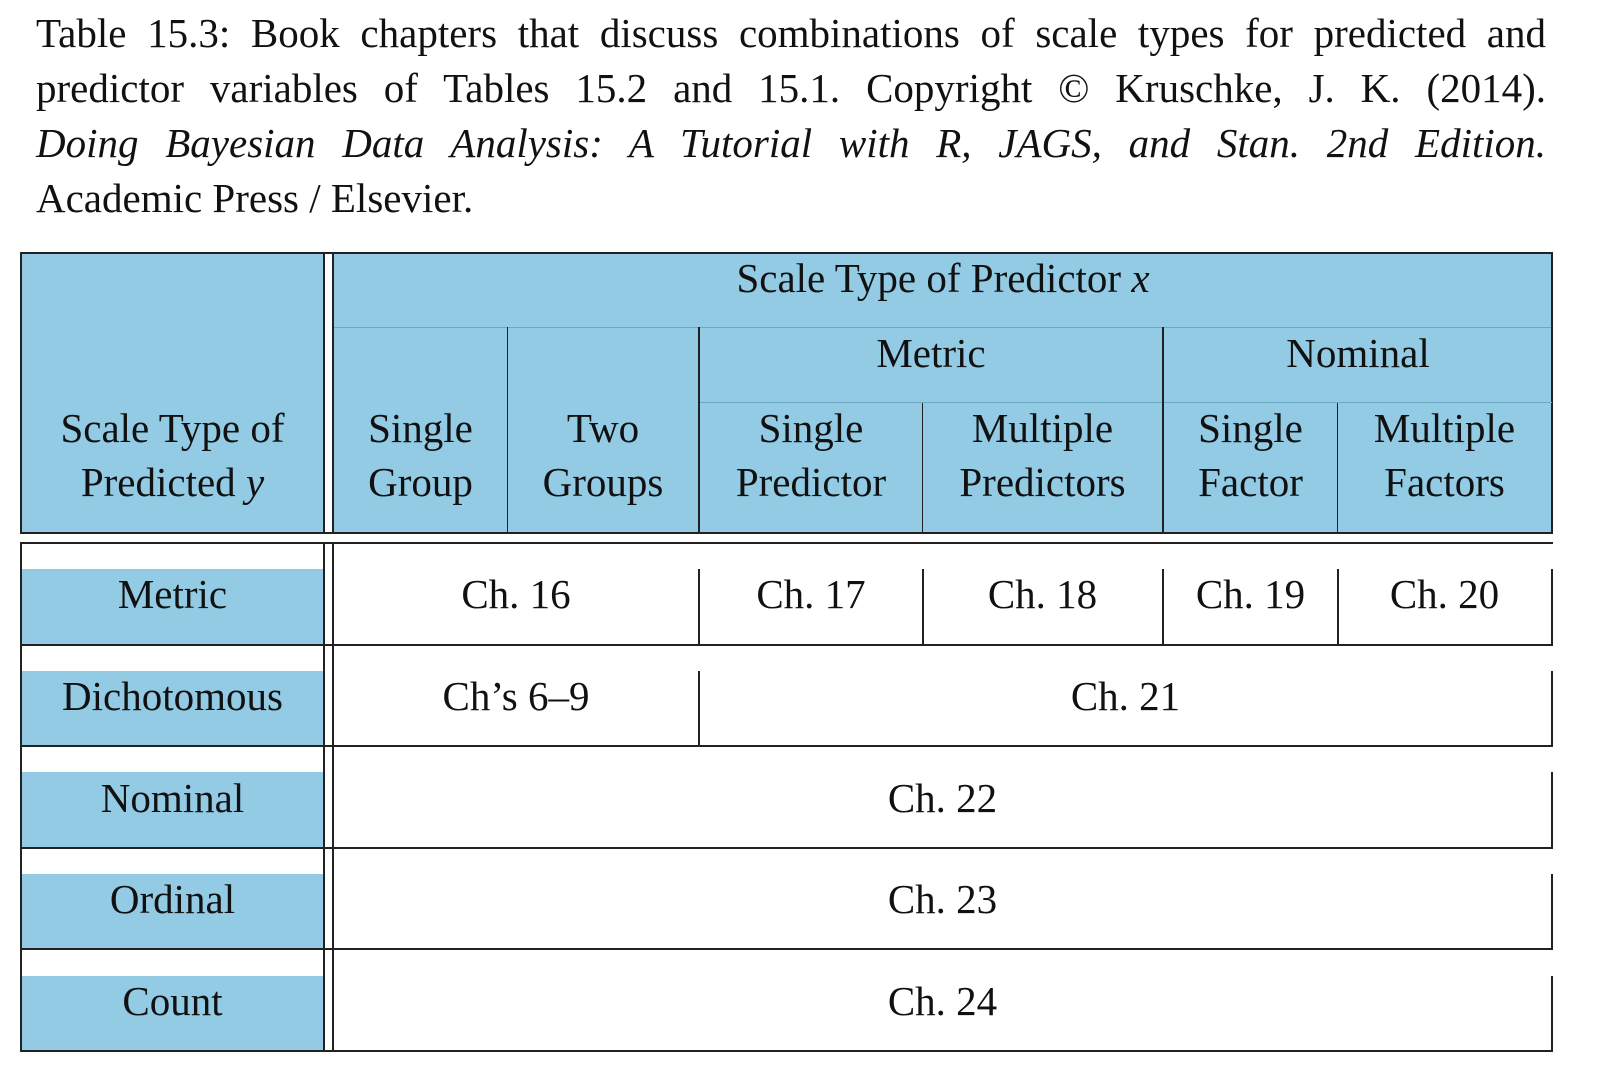 This screenshot has height=1090, width=1600. Describe the element at coordinates (1358, 353) in the screenshot. I see `group-nominal-label: Nominal` at that location.